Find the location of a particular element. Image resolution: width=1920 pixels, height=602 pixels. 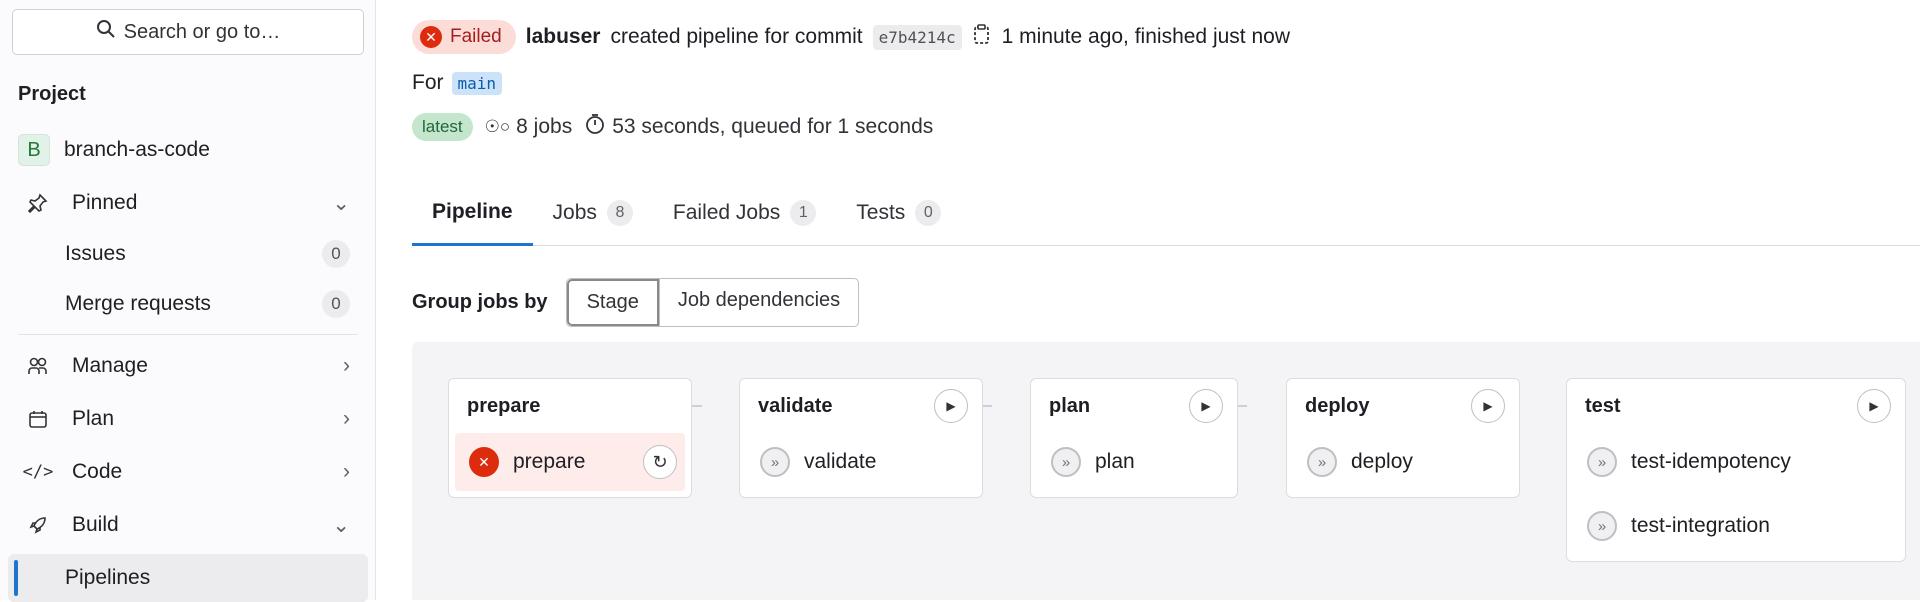

job-plan: » plan is located at coordinates (1134, 462).